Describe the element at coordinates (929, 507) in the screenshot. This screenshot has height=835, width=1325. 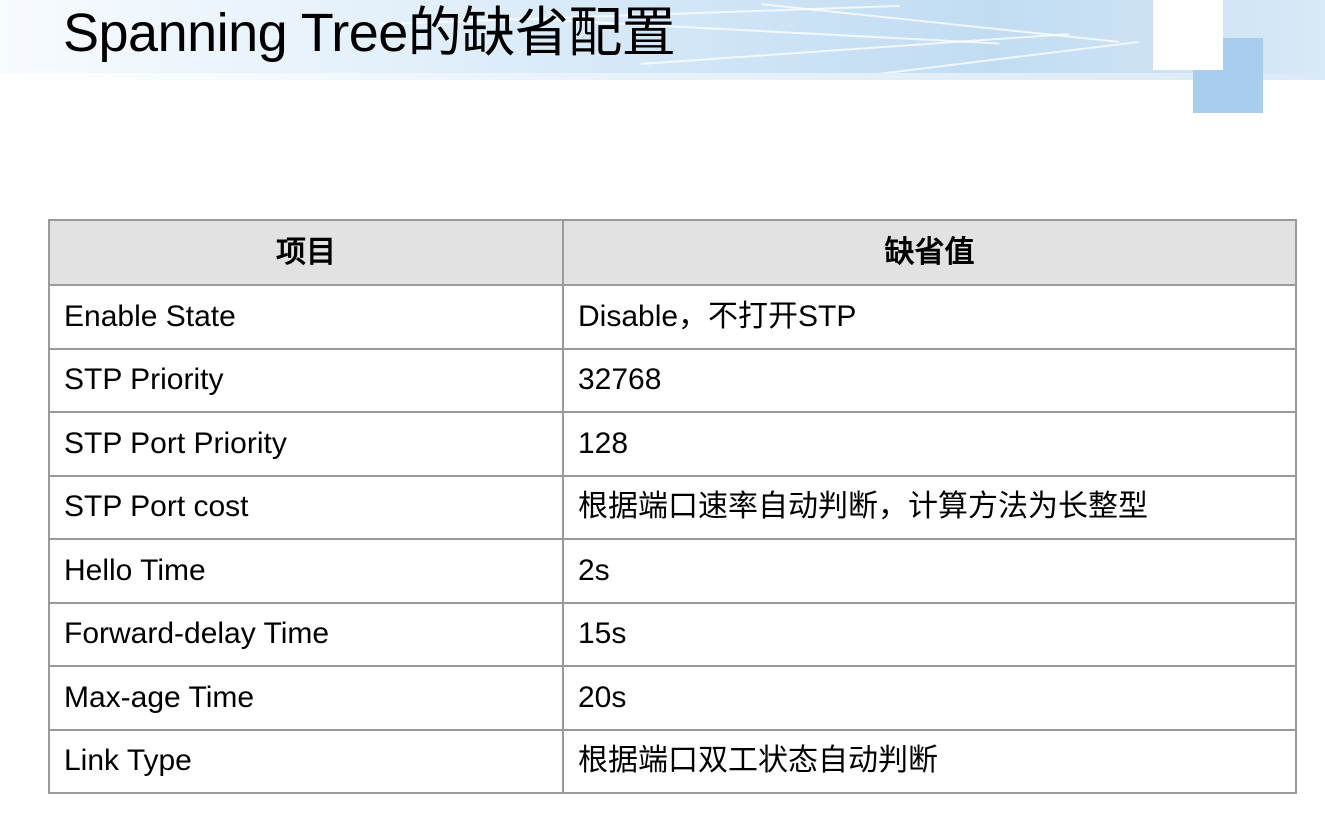
I see `value-cell: 根据端口速率自动判断，计算方法为长整型` at that location.